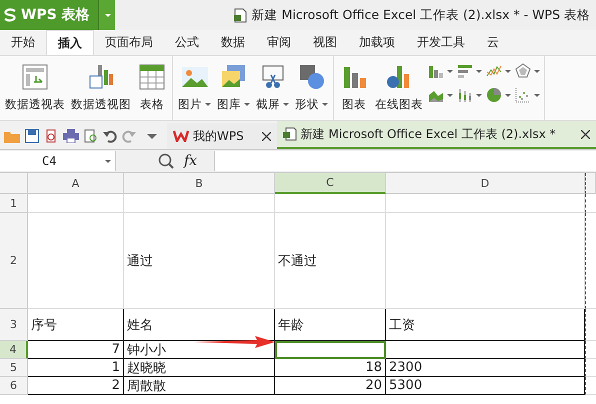  What do you see at coordinates (354, 87) in the screenshot?
I see `ribbon-button: 图表` at bounding box center [354, 87].